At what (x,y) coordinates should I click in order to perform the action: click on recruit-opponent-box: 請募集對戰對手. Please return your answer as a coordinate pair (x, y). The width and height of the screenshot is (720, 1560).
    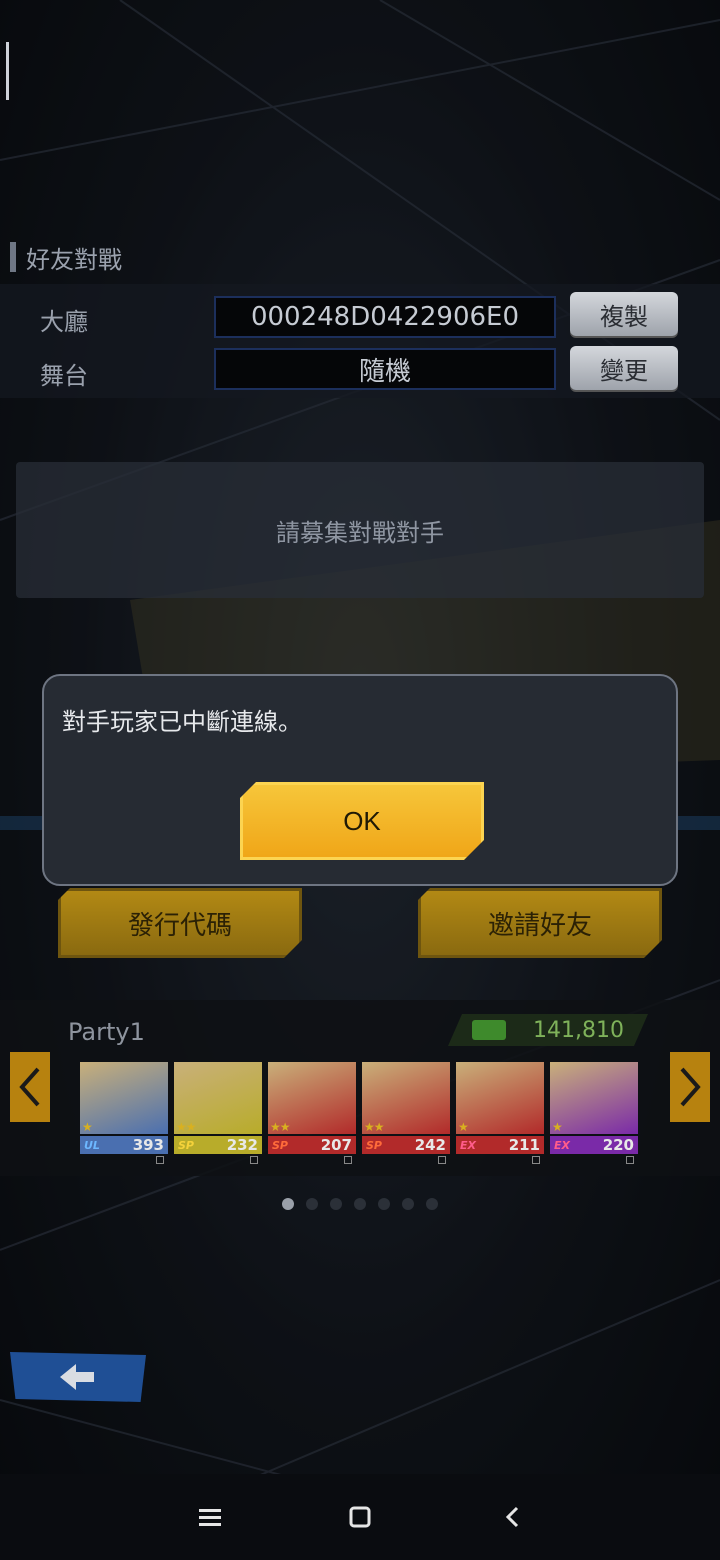
    Looking at the image, I should click on (360, 530).